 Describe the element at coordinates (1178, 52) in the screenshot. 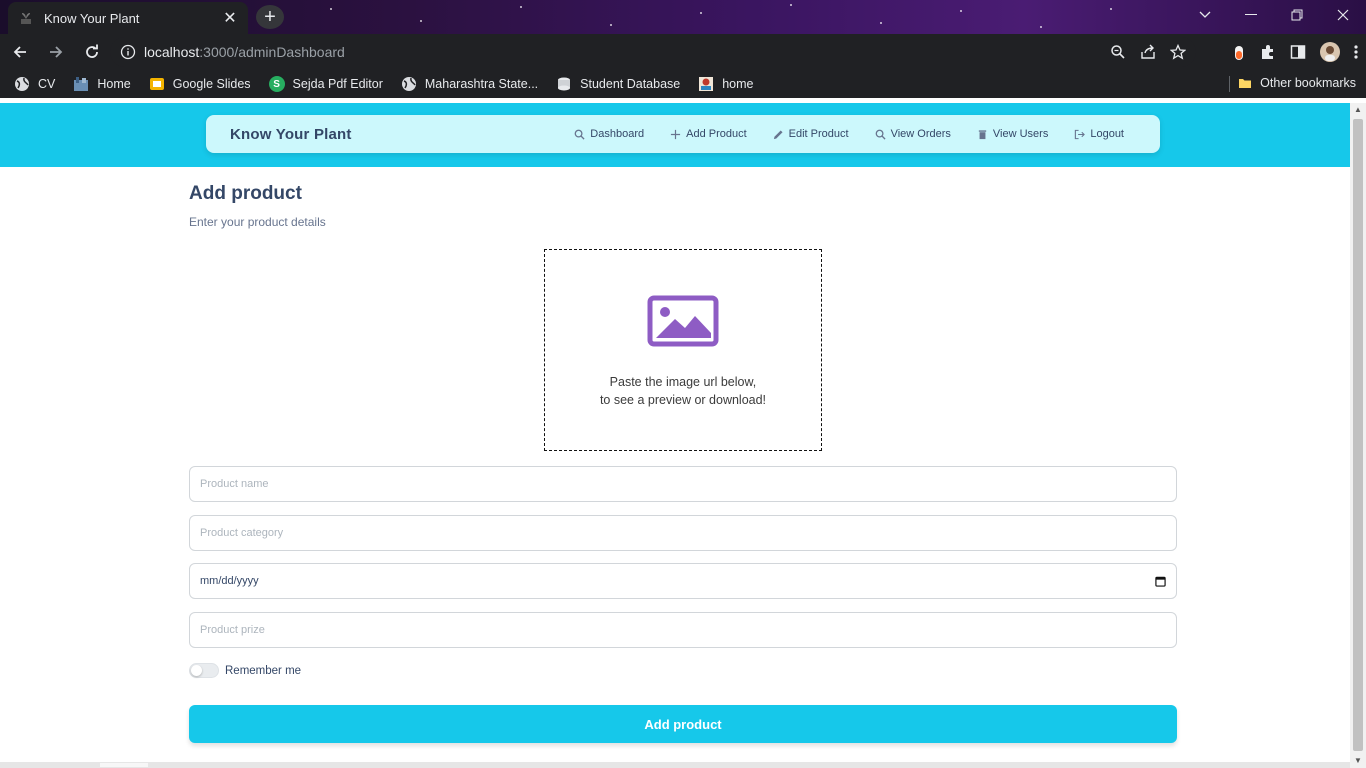

I see `star-bookmark-icon` at that location.